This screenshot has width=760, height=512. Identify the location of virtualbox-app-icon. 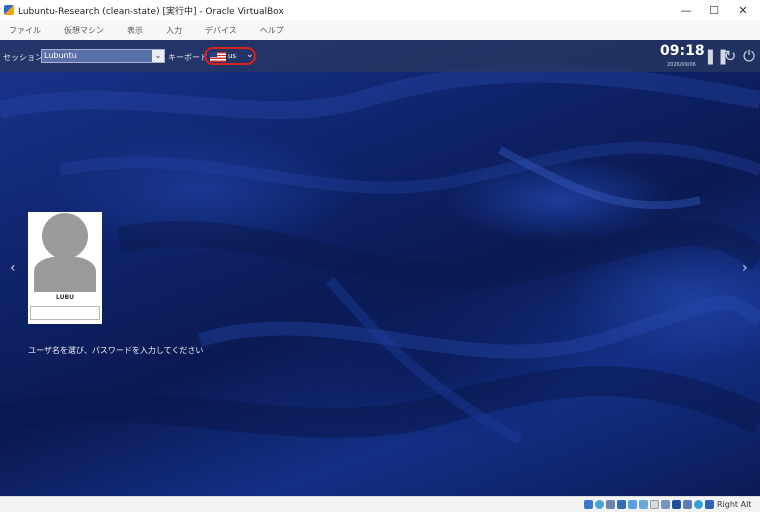
(9, 10).